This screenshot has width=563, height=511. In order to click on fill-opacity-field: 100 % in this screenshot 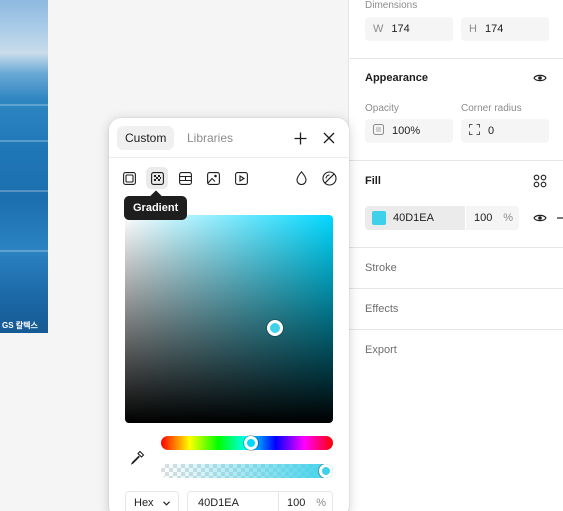, I will do `click(492, 218)`.